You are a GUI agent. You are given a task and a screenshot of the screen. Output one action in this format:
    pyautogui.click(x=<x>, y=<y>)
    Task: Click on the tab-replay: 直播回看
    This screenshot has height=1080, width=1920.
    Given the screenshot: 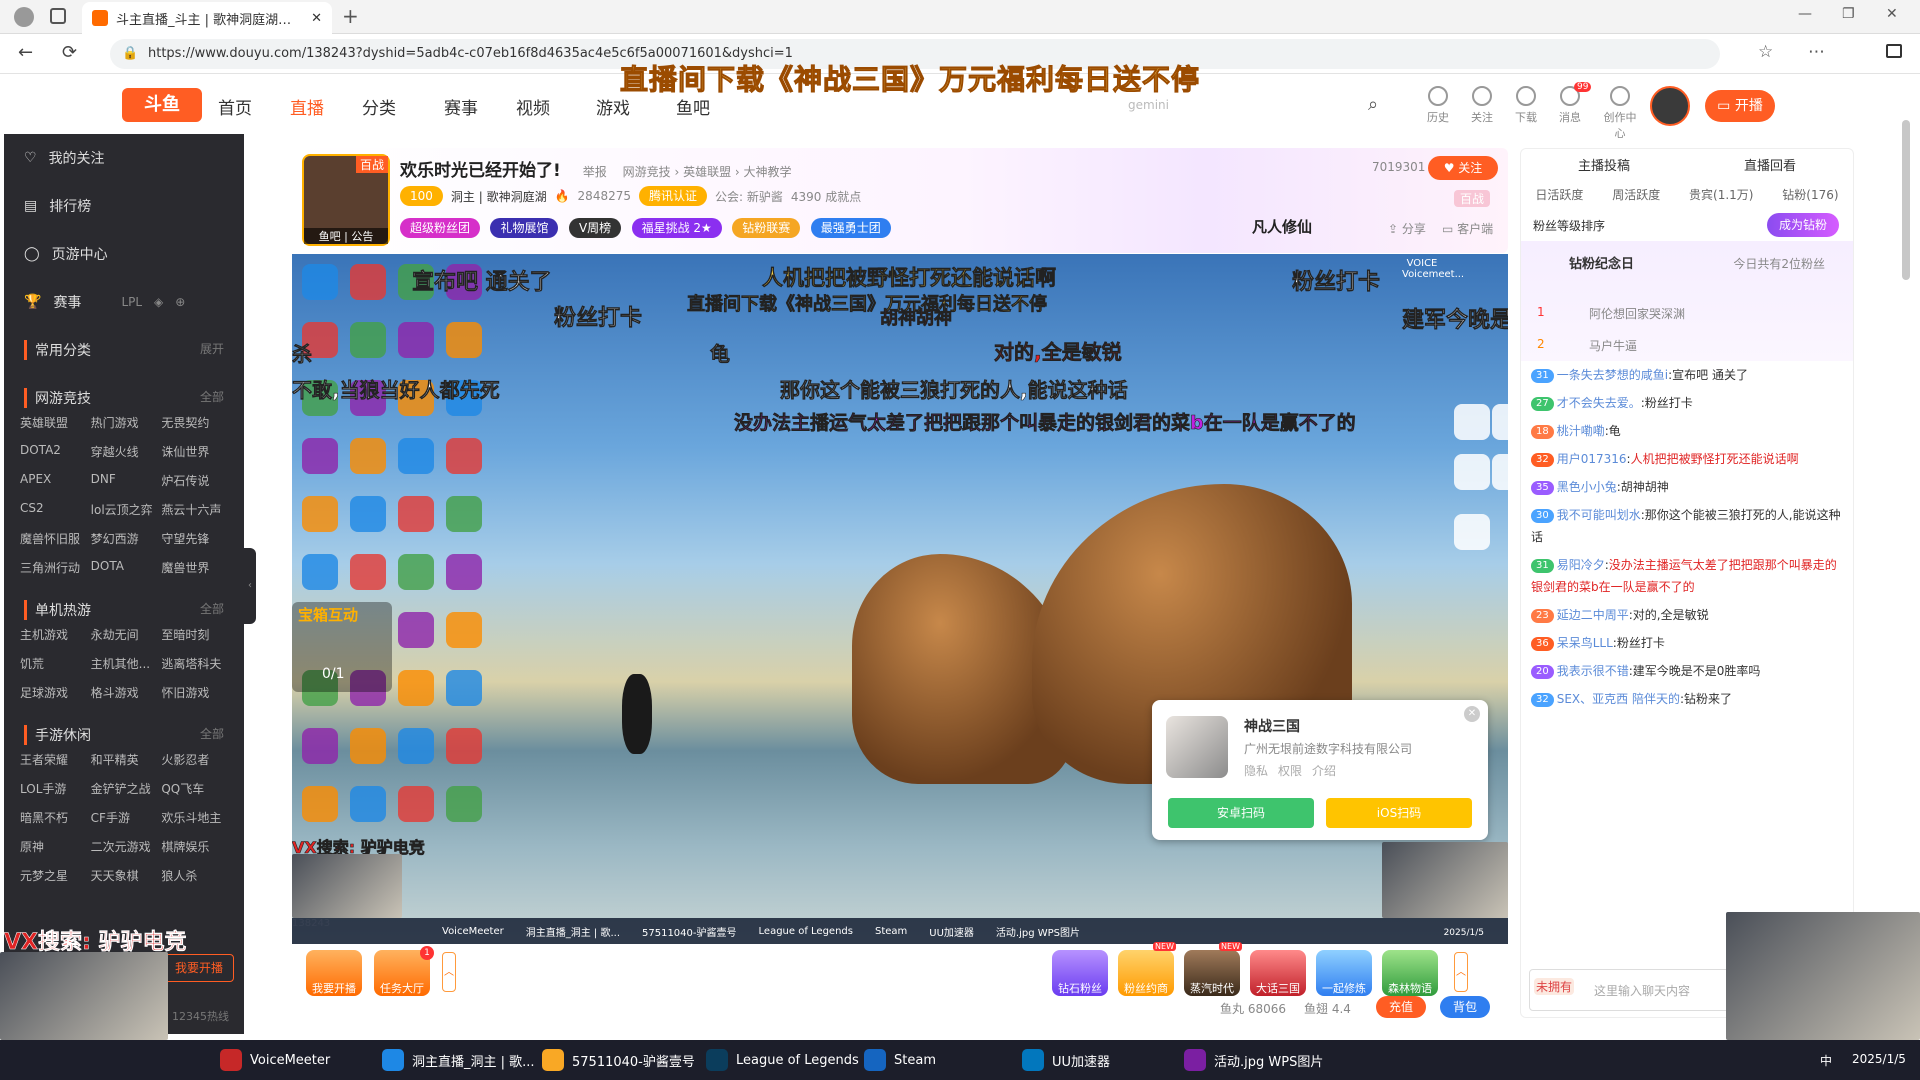 What is the action you would take?
    pyautogui.click(x=1770, y=164)
    